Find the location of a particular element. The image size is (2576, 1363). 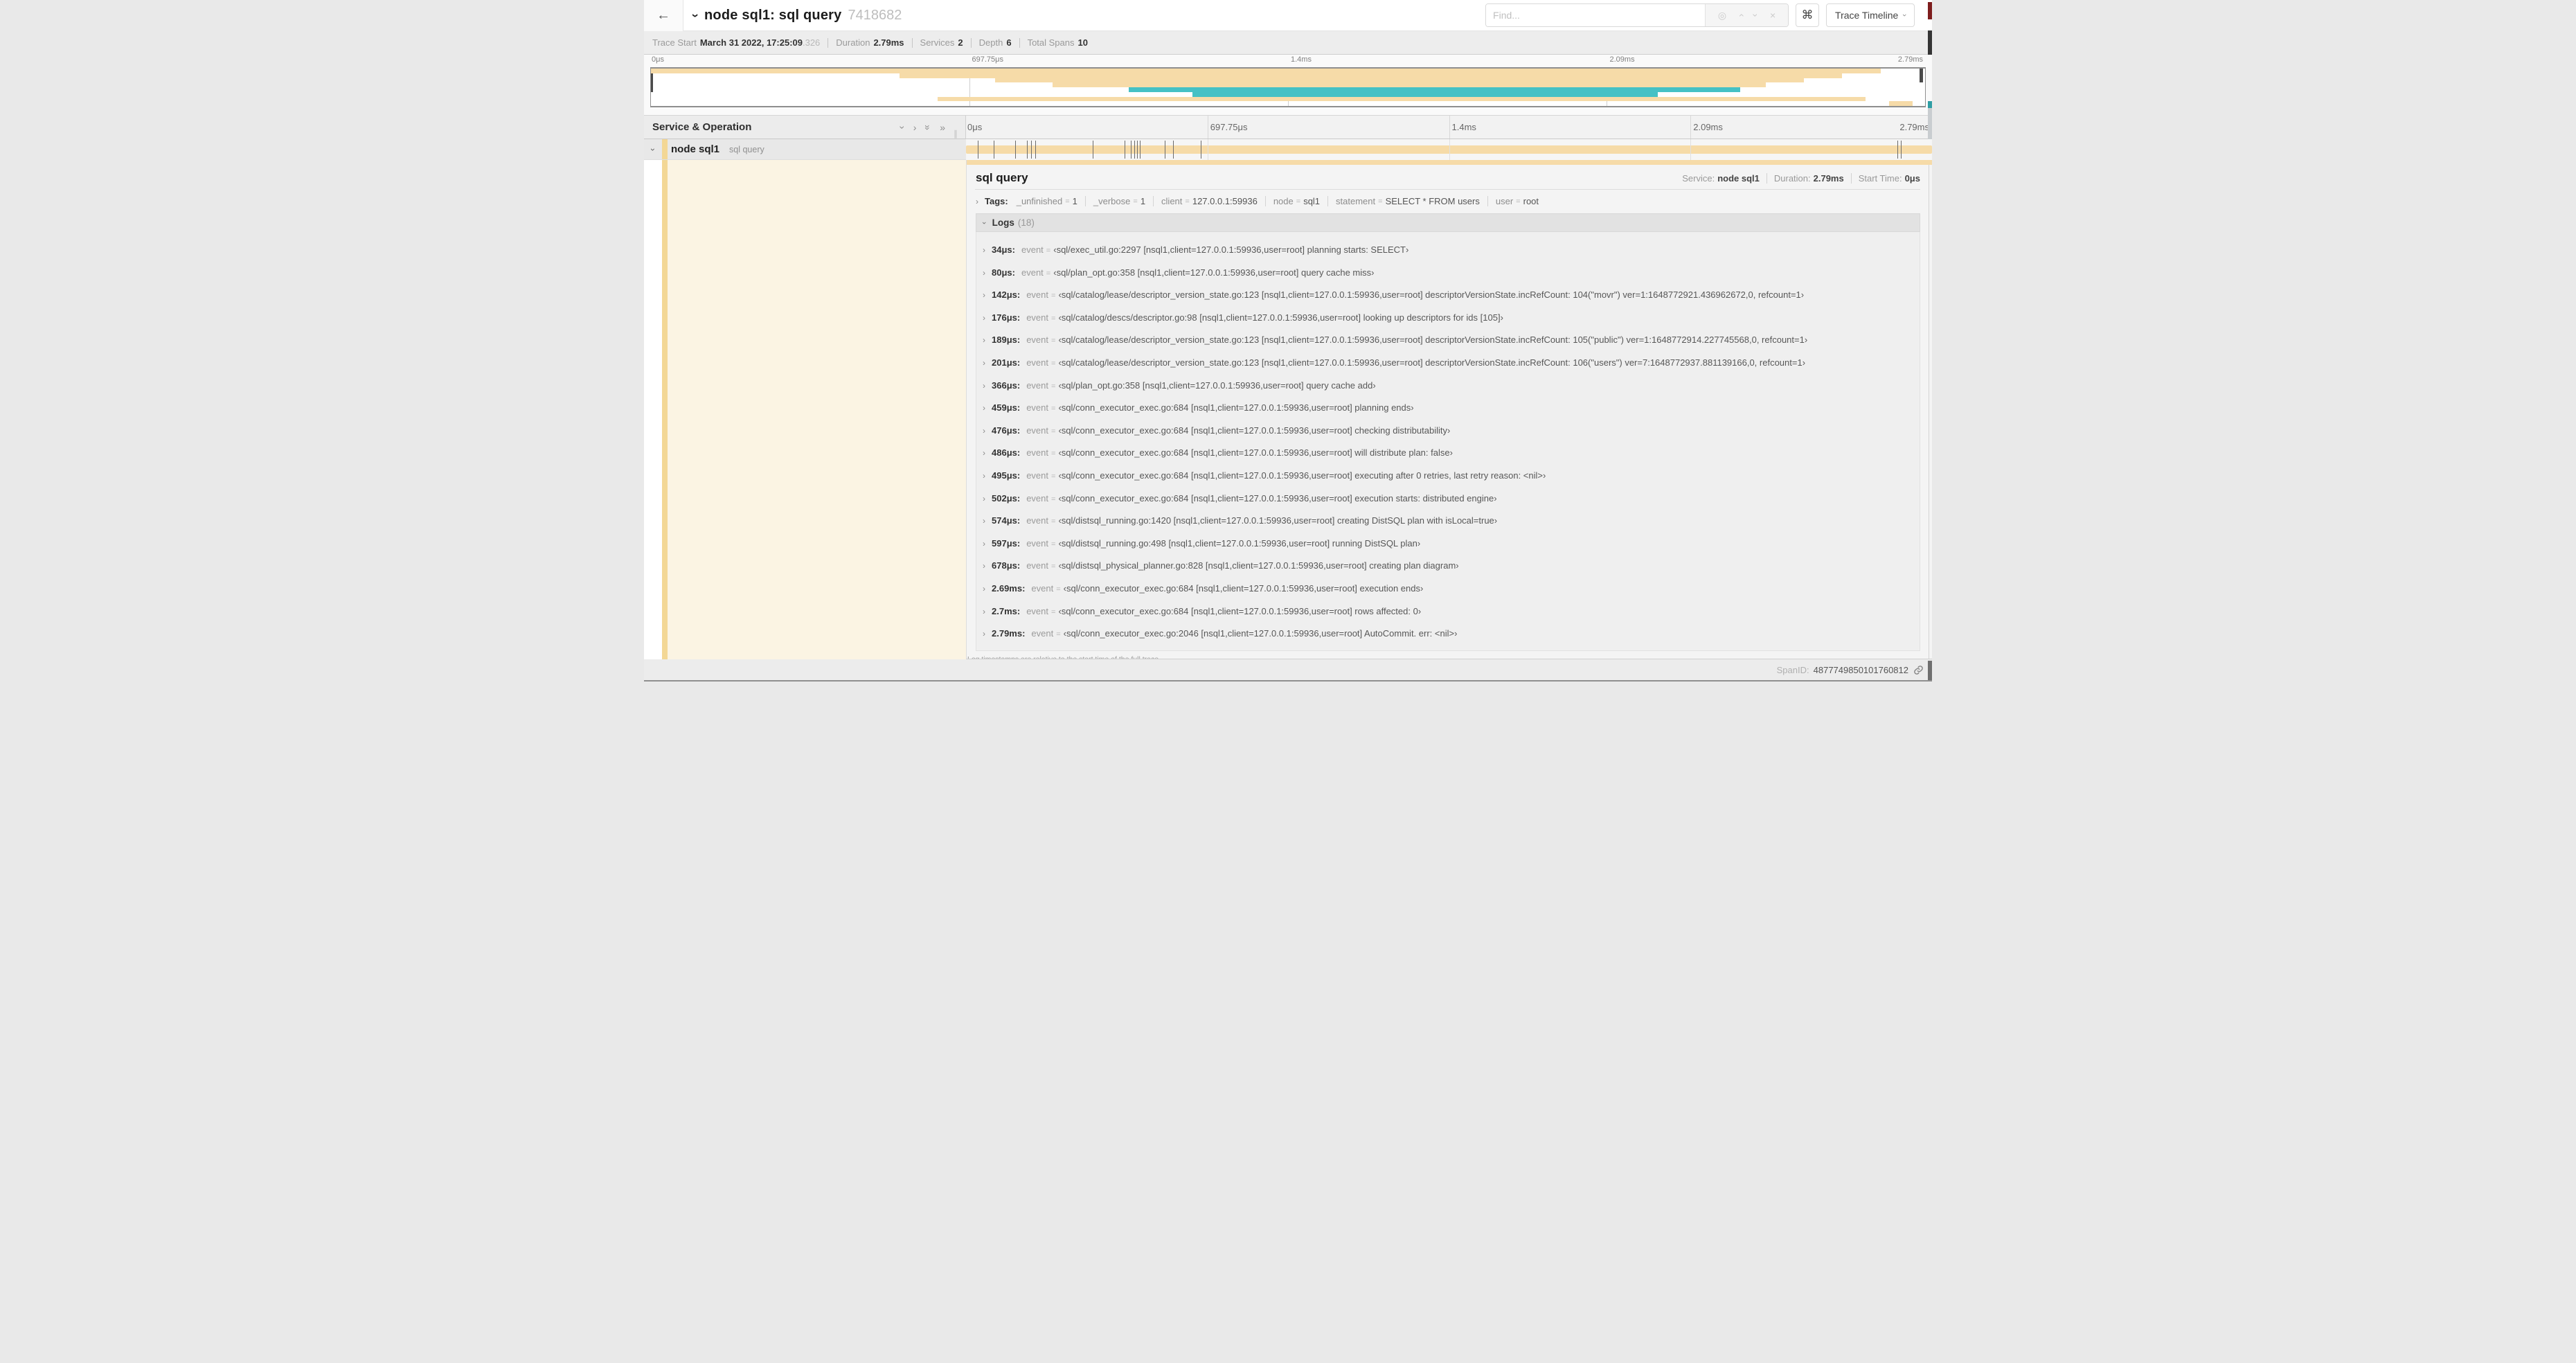

summary-value: 2.79ms is located at coordinates (888, 42).